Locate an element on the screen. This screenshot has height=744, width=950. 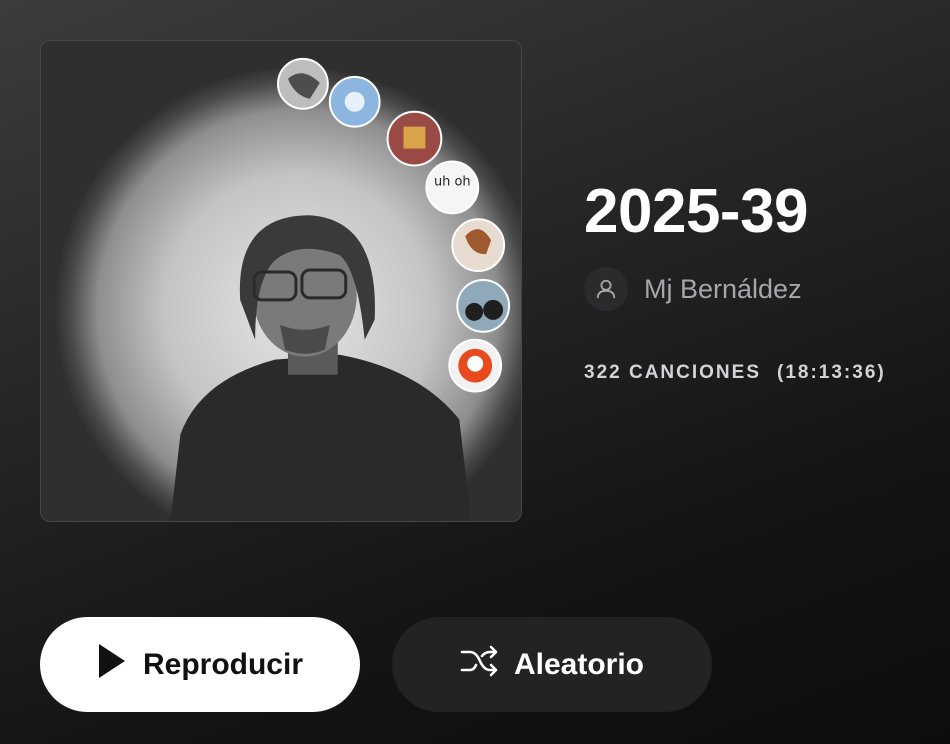
play-icon is located at coordinates (112, 665).